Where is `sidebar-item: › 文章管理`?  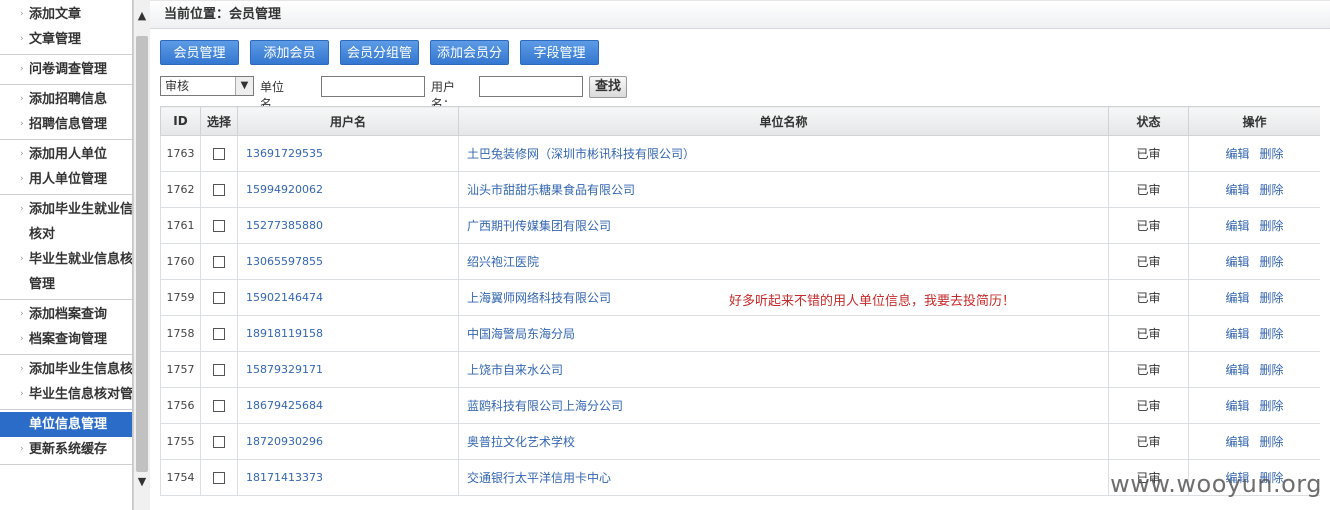 sidebar-item: › 文章管理 is located at coordinates (66, 39).